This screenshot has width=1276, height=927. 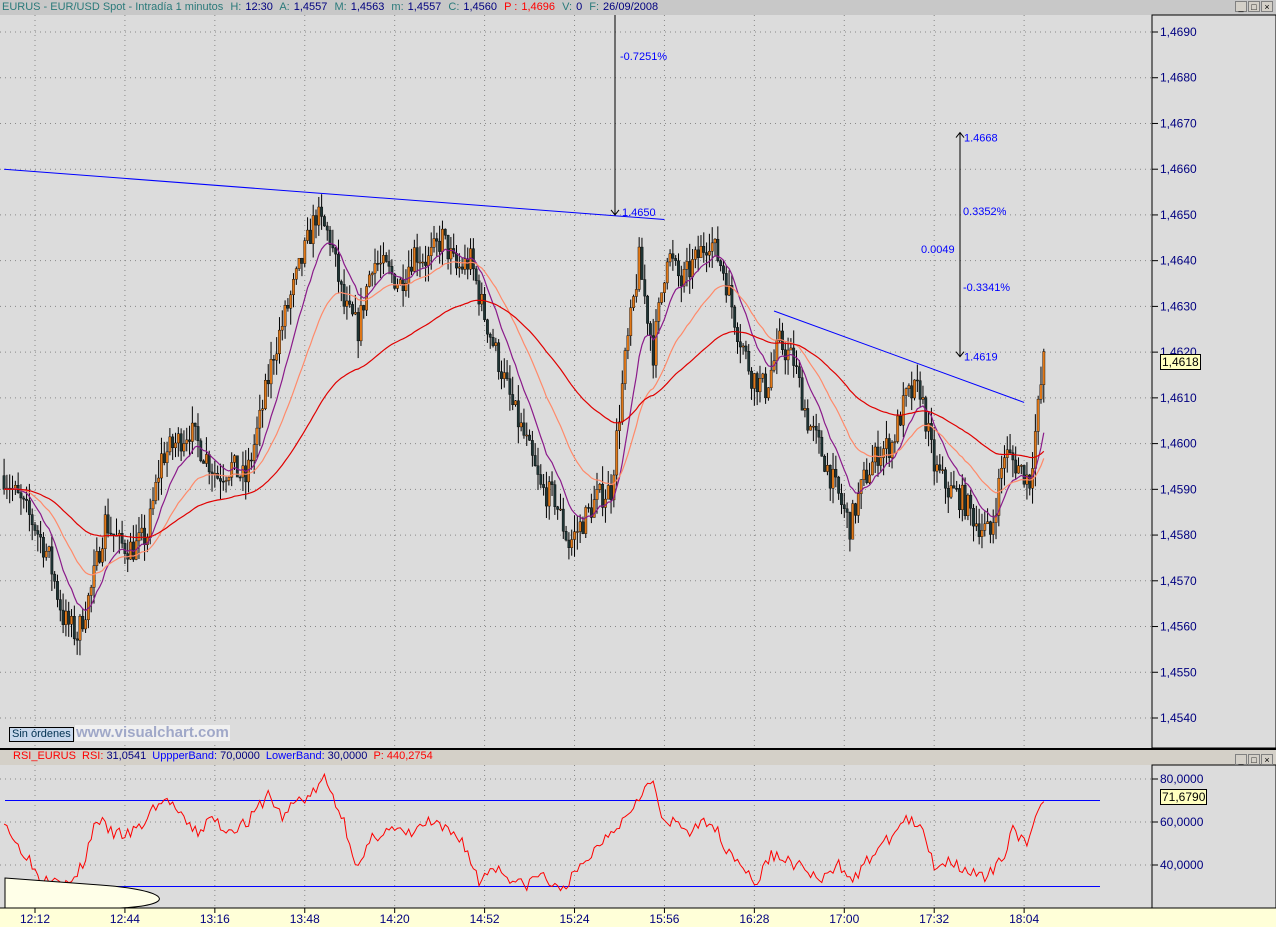 I want to click on y-tick-label: 1,4650, so click(x=1178, y=215).